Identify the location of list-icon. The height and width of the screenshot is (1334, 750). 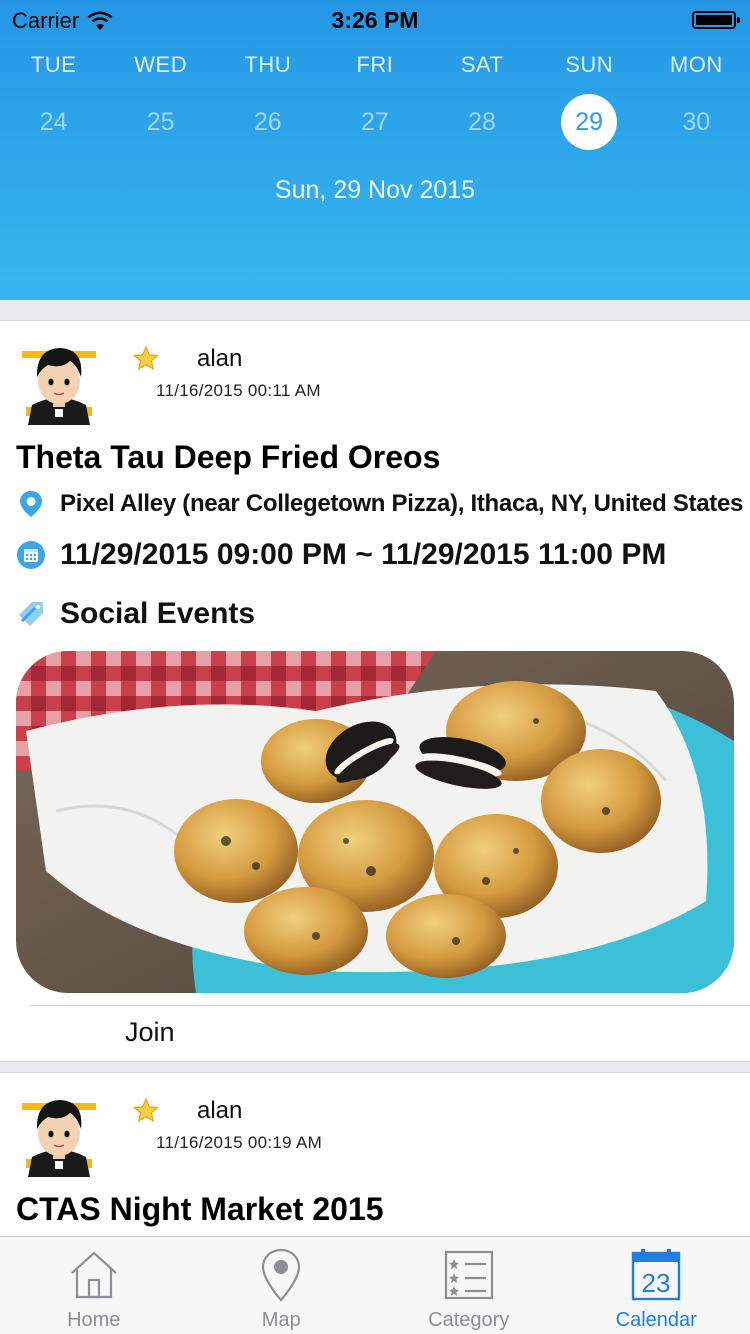
(468, 1275).